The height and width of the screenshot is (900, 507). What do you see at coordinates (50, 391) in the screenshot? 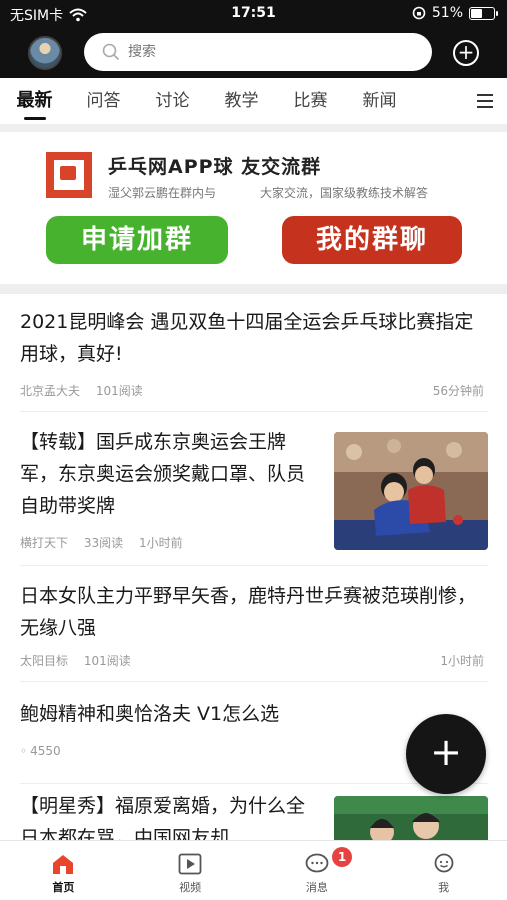
I see `article-author: 北京孟大夫` at bounding box center [50, 391].